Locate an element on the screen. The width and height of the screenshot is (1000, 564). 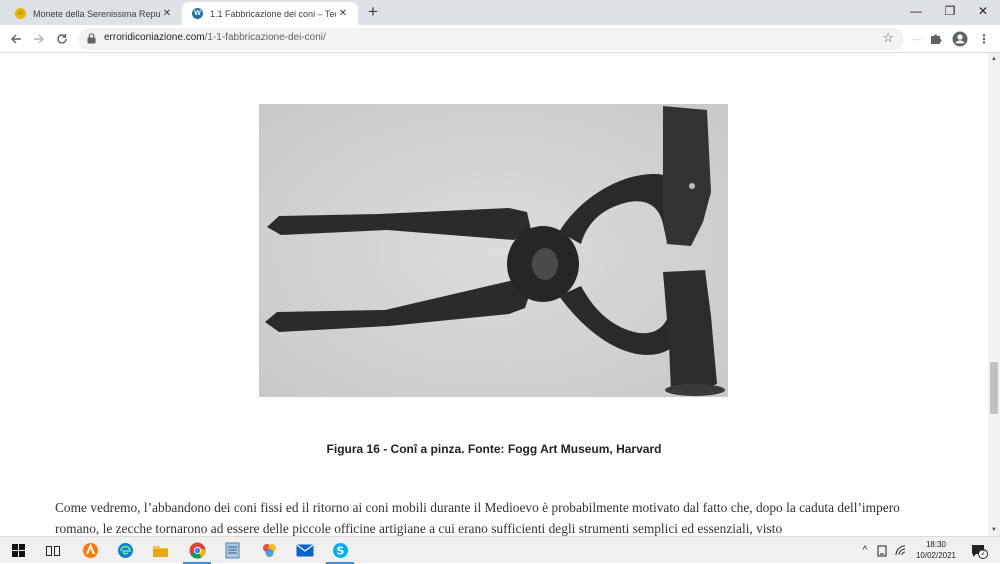
profile-avatar-button is located at coordinates (960, 39).